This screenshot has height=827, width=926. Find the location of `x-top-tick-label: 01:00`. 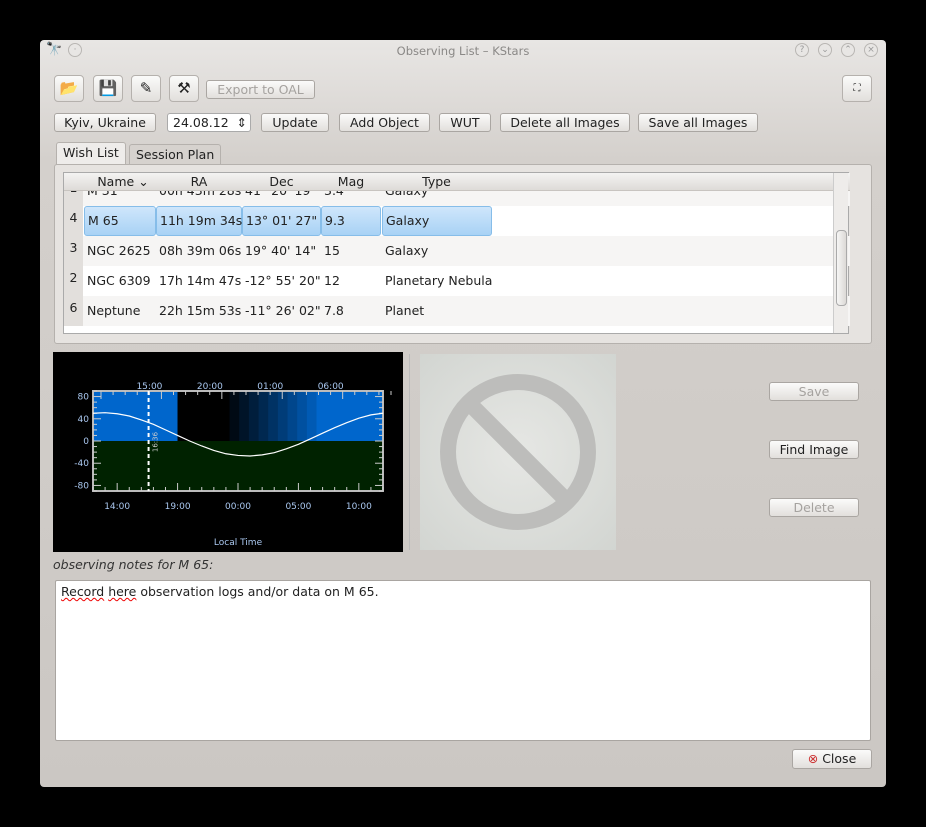

x-top-tick-label: 01:00 is located at coordinates (270, 387).